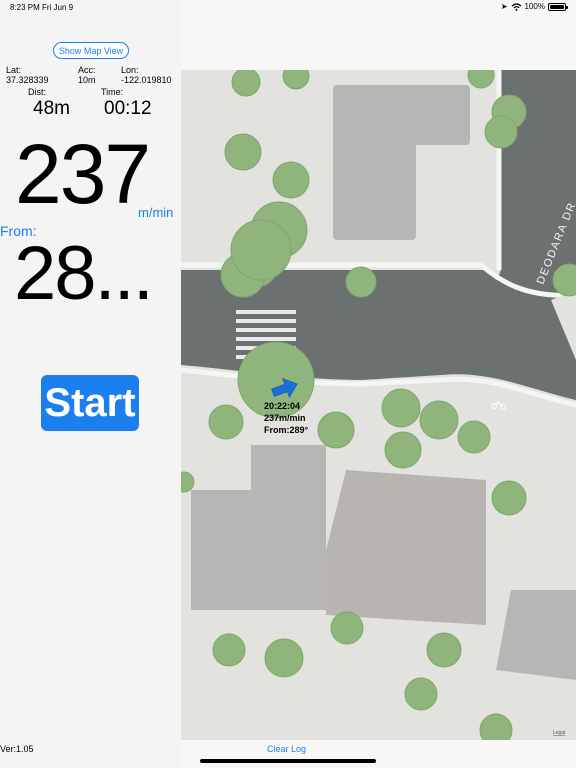 The image size is (576, 768). What do you see at coordinates (25, 7) in the screenshot?
I see `status-time: 8:23 PM` at bounding box center [25, 7].